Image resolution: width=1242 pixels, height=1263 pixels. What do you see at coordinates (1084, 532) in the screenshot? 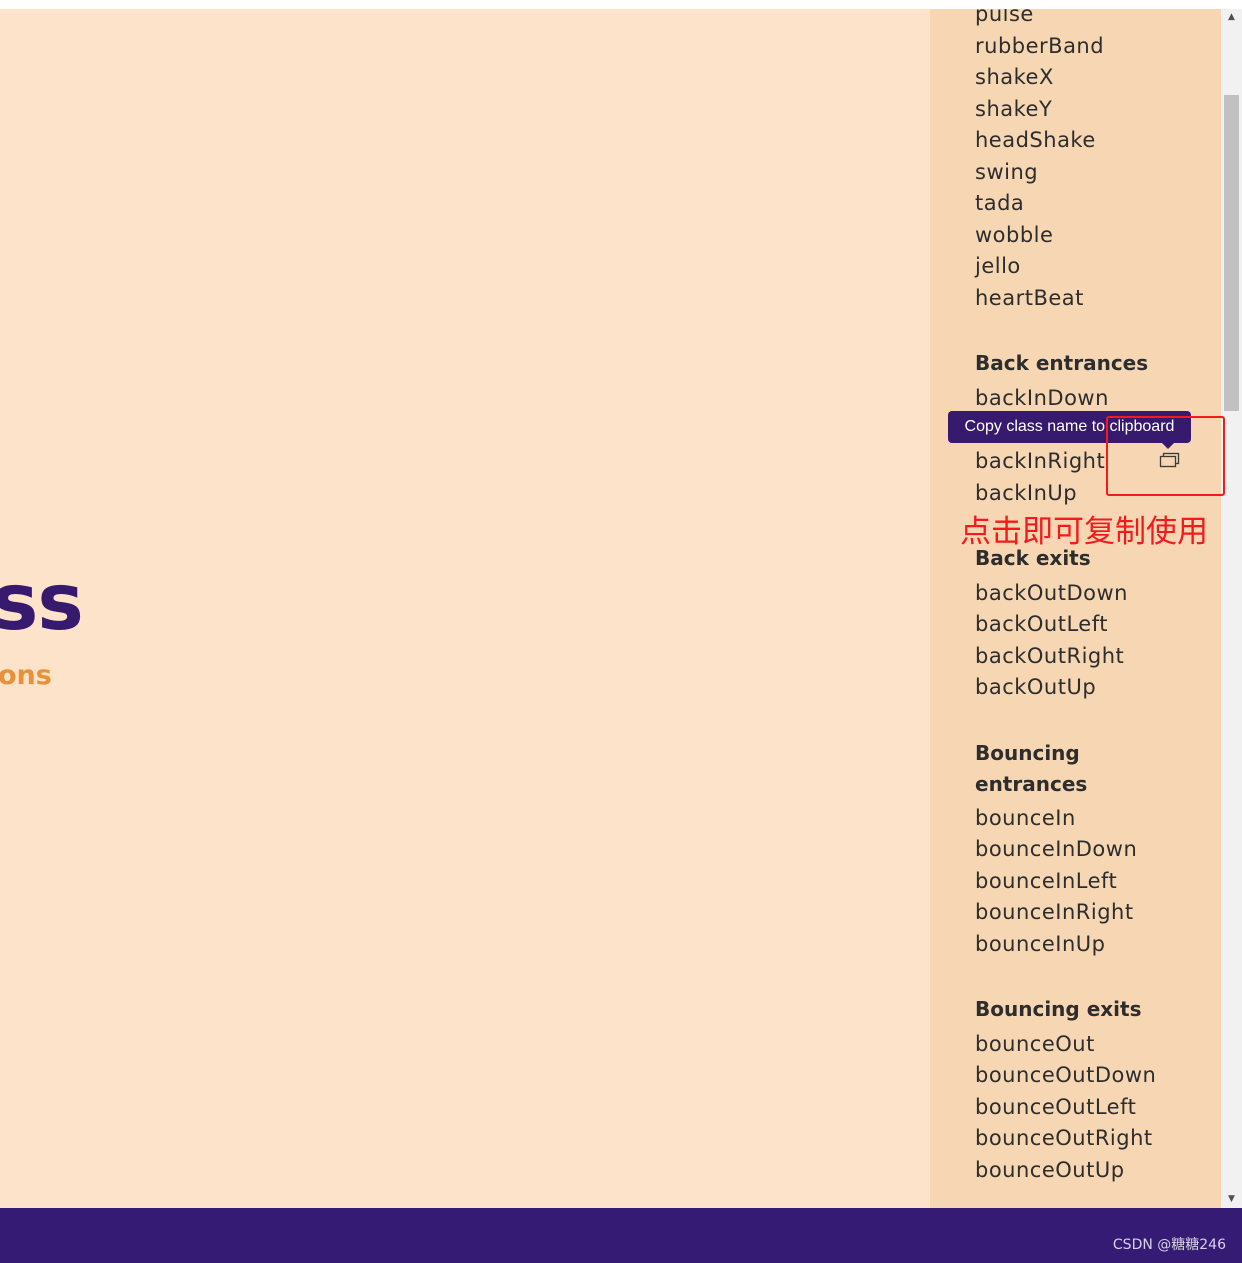
I see `annotation-text: 点击即可复制使用` at bounding box center [1084, 532].